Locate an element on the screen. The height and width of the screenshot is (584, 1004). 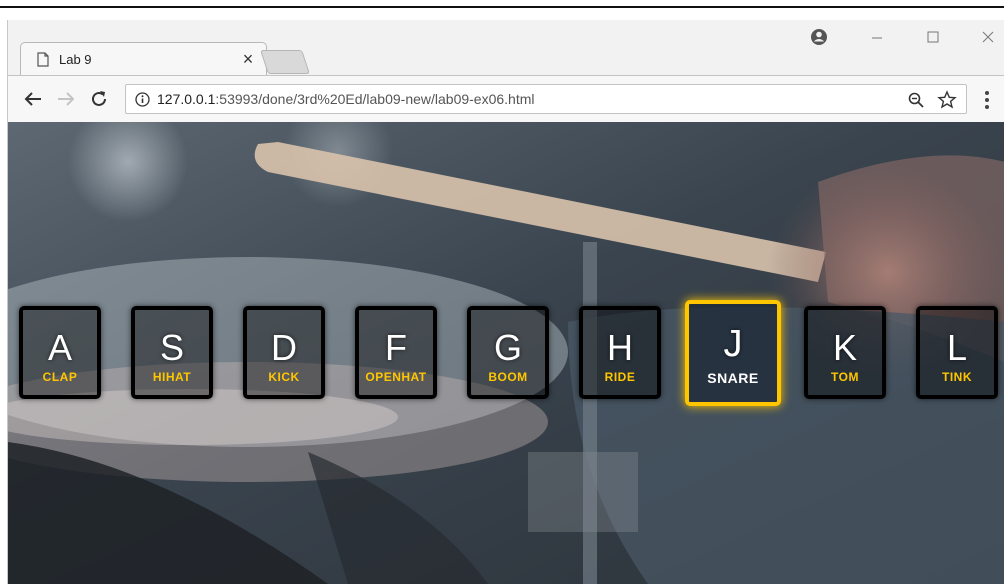
key-sound: HIHAT is located at coordinates (172, 377).